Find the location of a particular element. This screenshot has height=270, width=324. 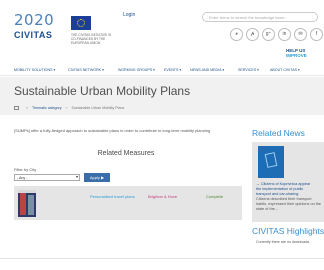

chevron-down-icon: ▾ is located at coordinates (76, 176).